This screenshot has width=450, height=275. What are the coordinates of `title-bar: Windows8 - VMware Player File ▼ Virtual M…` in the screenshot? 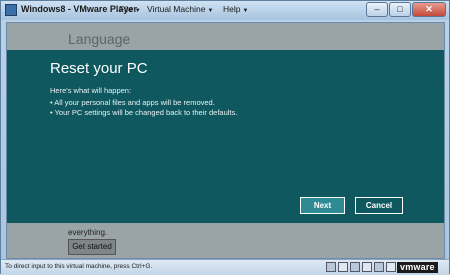 It's located at (225, 10).